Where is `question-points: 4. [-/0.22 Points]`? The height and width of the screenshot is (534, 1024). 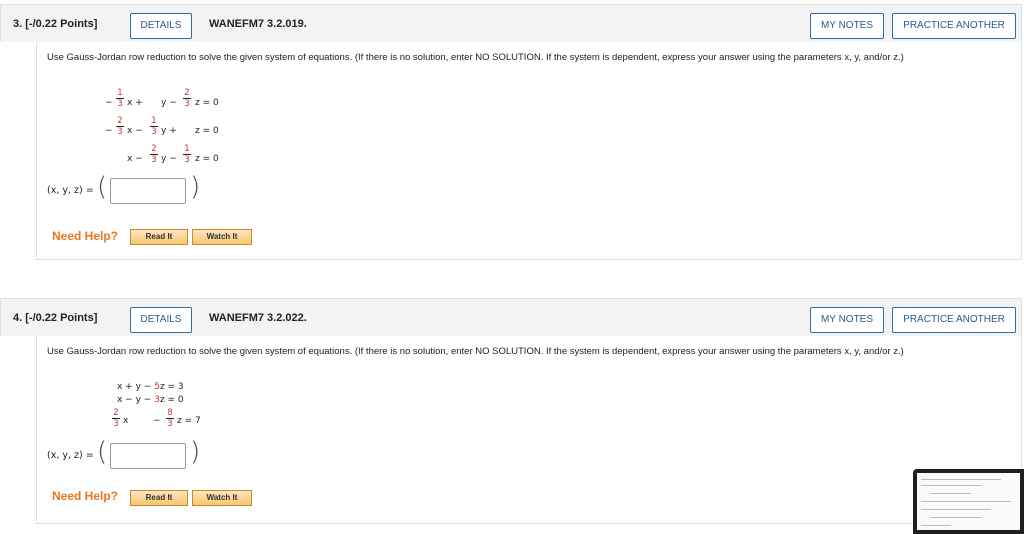 question-points: 4. [-/0.22 Points] is located at coordinates (55, 318).